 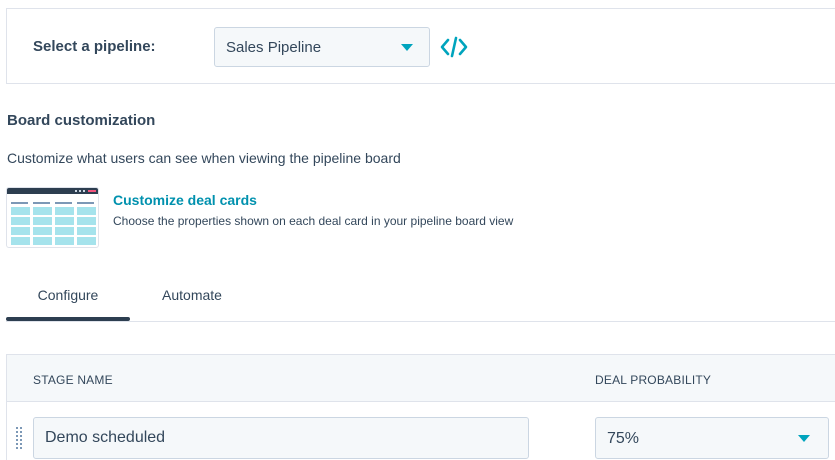 What do you see at coordinates (81, 120) in the screenshot?
I see `board-customization-title: Board customization` at bounding box center [81, 120].